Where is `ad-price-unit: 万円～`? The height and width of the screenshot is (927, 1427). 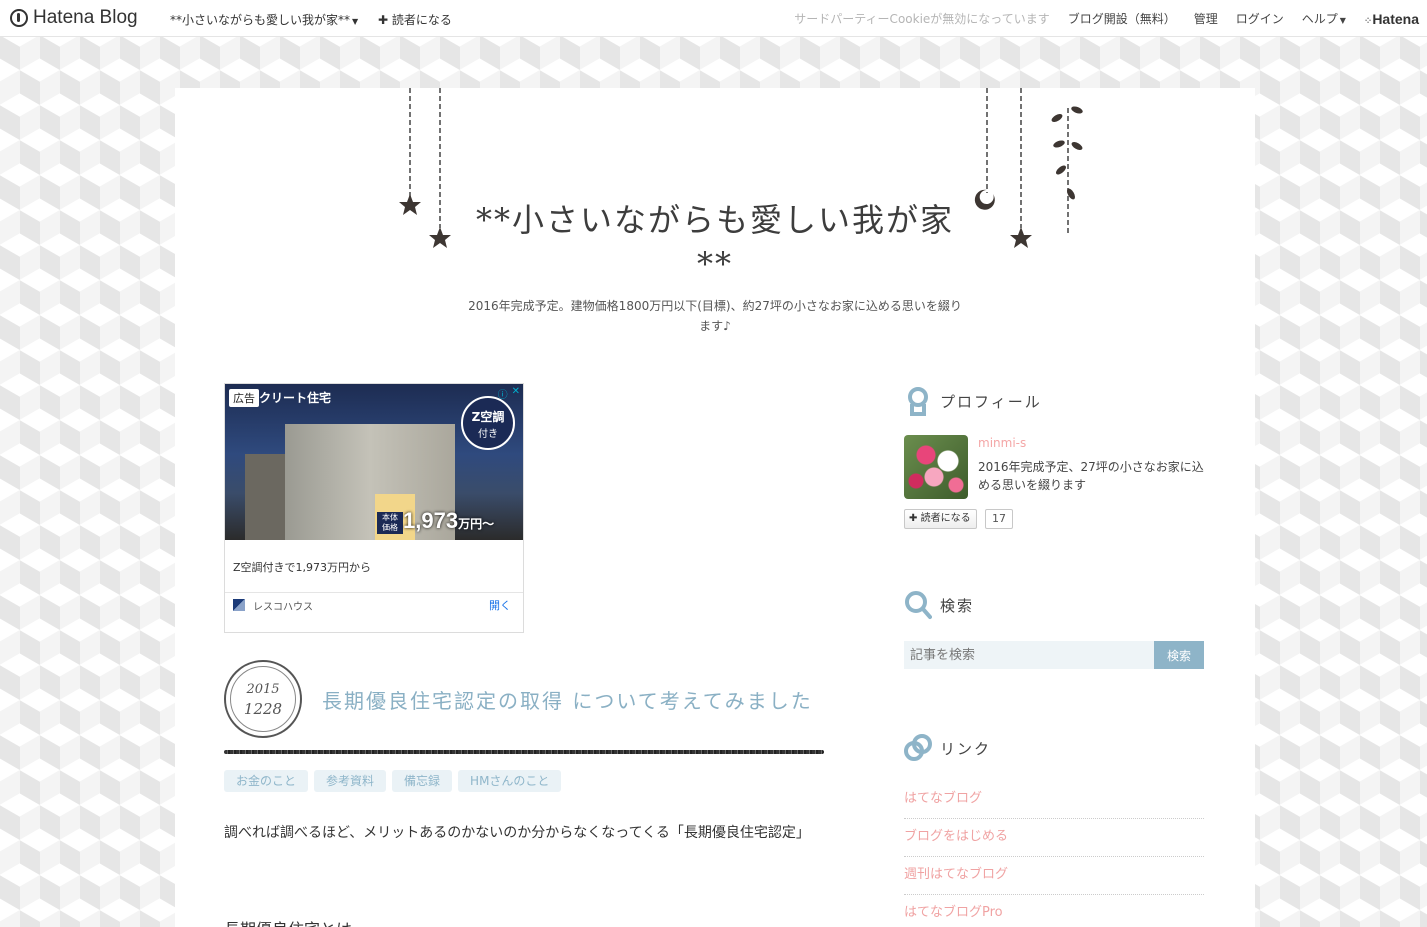 ad-price-unit: 万円～ is located at coordinates (476, 524).